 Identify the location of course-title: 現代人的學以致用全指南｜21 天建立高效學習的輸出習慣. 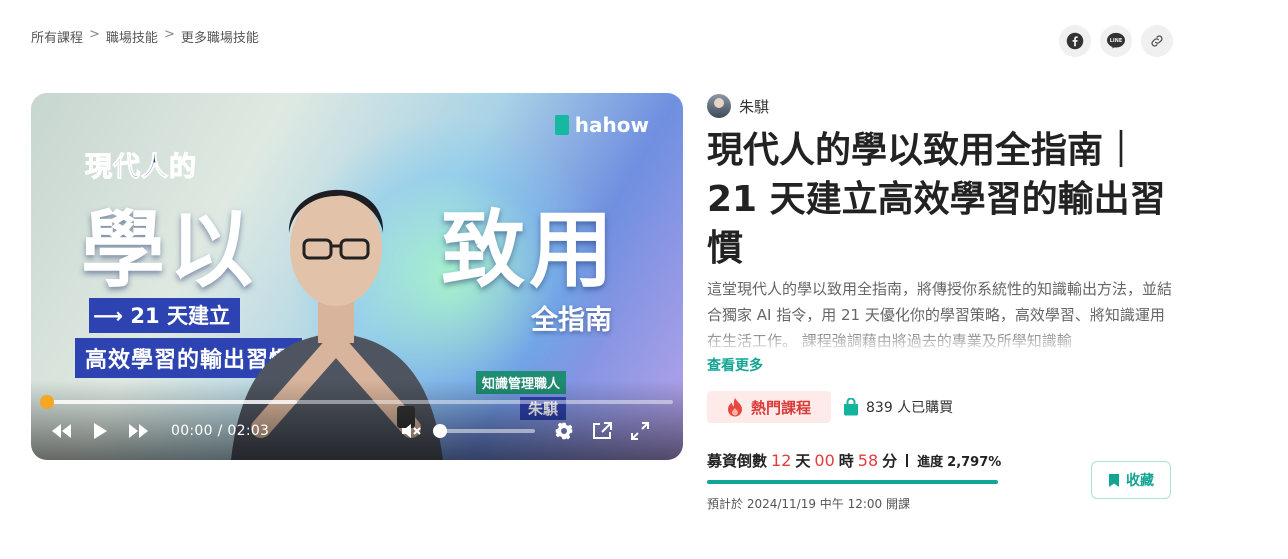
(936, 199).